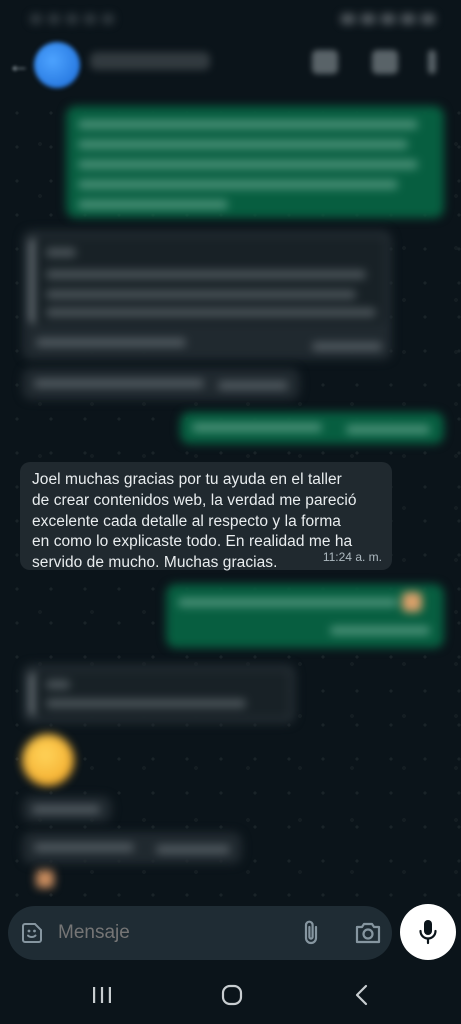  What do you see at coordinates (230, 18) in the screenshot?
I see `status-bar` at bounding box center [230, 18].